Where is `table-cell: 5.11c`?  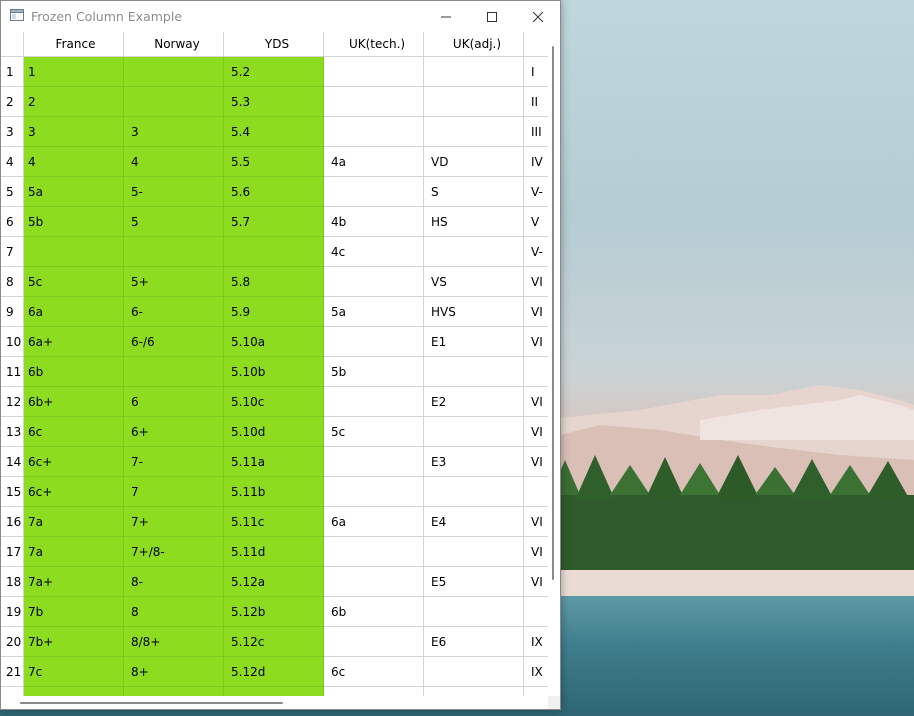 table-cell: 5.11c is located at coordinates (274, 522).